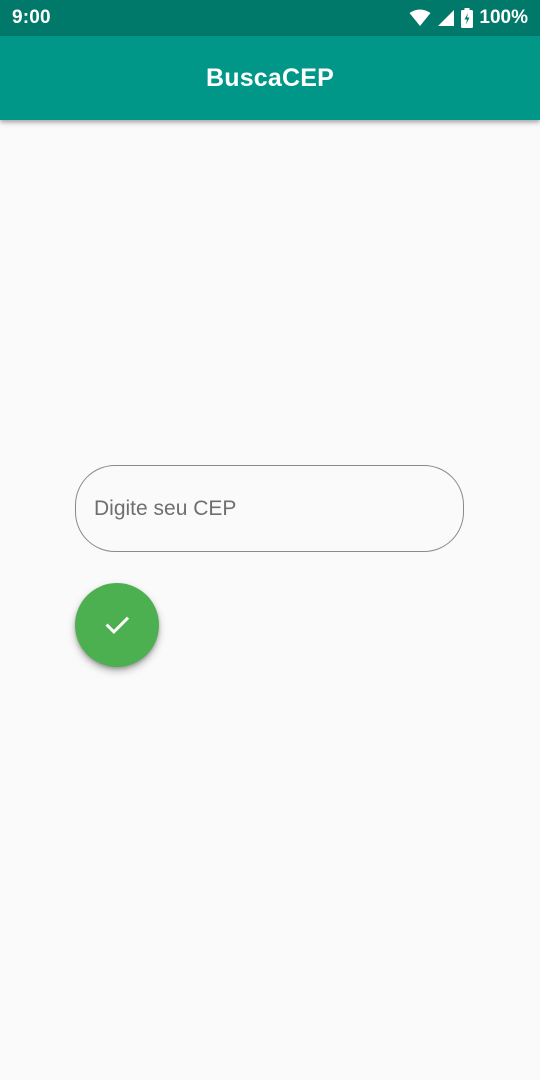 The height and width of the screenshot is (1080, 540). I want to click on battery-charging-icon, so click(467, 18).